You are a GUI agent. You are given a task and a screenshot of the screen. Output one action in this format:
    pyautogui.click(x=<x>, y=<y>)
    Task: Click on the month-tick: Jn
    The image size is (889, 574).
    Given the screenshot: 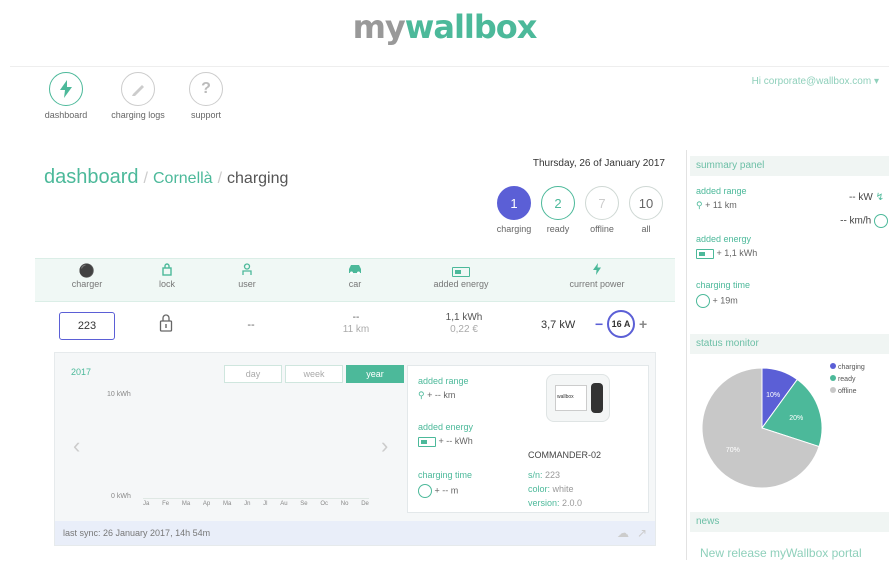 What is the action you would take?
    pyautogui.click(x=247, y=504)
    